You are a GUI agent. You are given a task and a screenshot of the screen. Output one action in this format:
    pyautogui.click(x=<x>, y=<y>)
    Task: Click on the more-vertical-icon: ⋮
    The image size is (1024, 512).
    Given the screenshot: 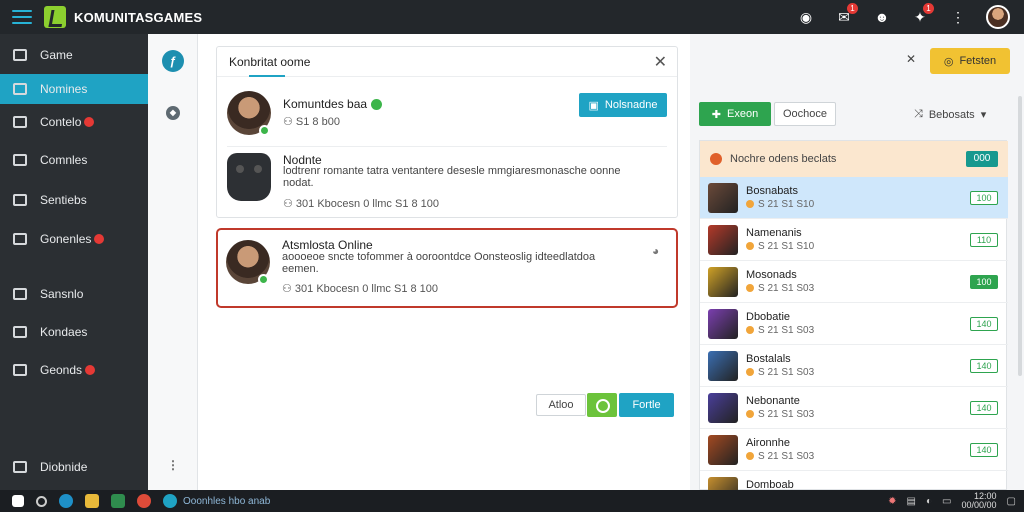 What is the action you would take?
    pyautogui.click(x=173, y=465)
    